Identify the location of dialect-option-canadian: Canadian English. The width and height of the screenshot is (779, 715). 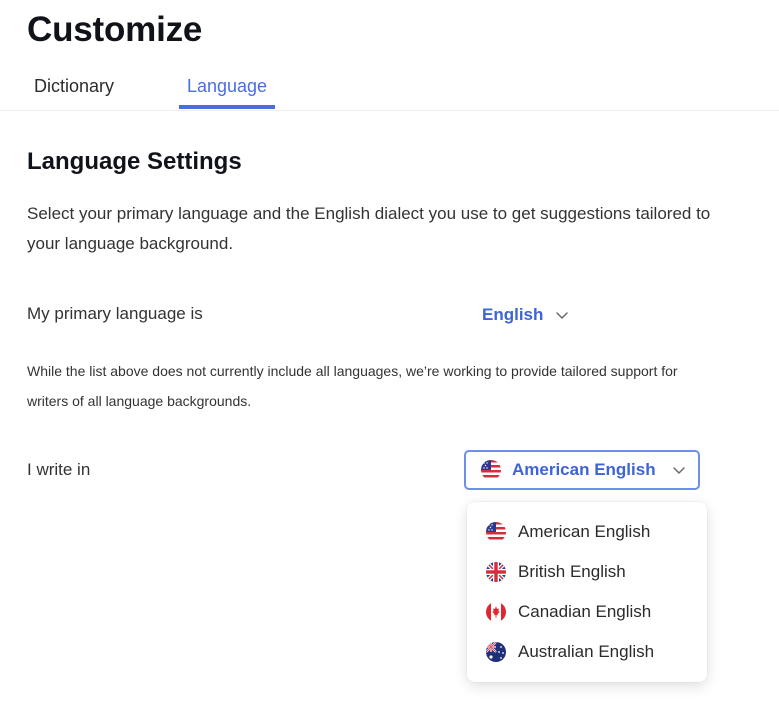
(587, 612).